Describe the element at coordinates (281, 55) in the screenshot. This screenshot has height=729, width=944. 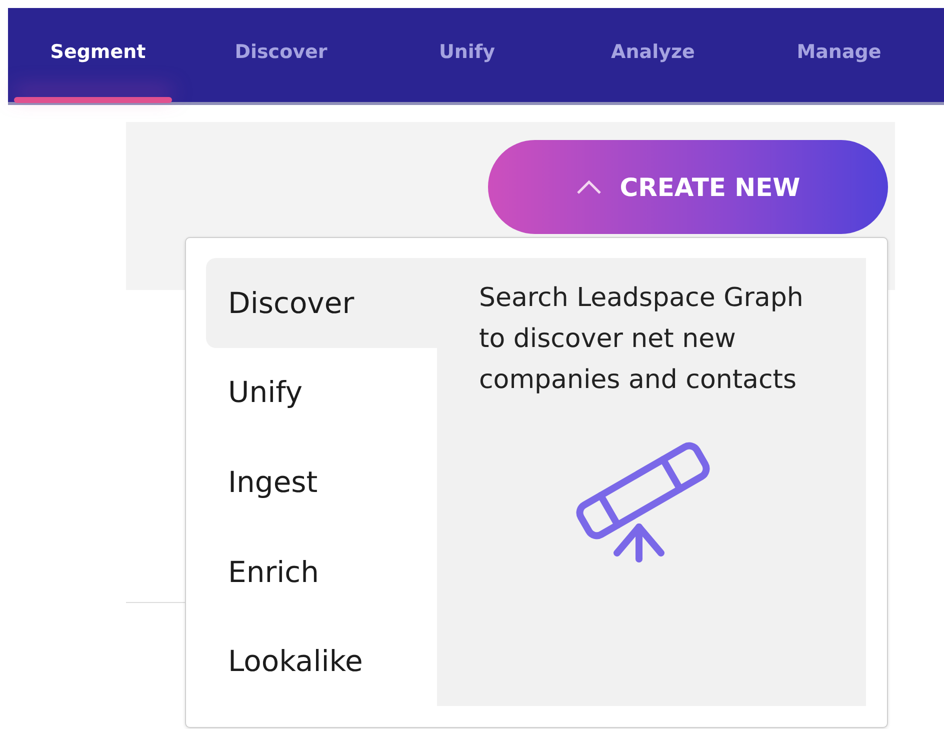
I see `nav-tab: Discover` at that location.